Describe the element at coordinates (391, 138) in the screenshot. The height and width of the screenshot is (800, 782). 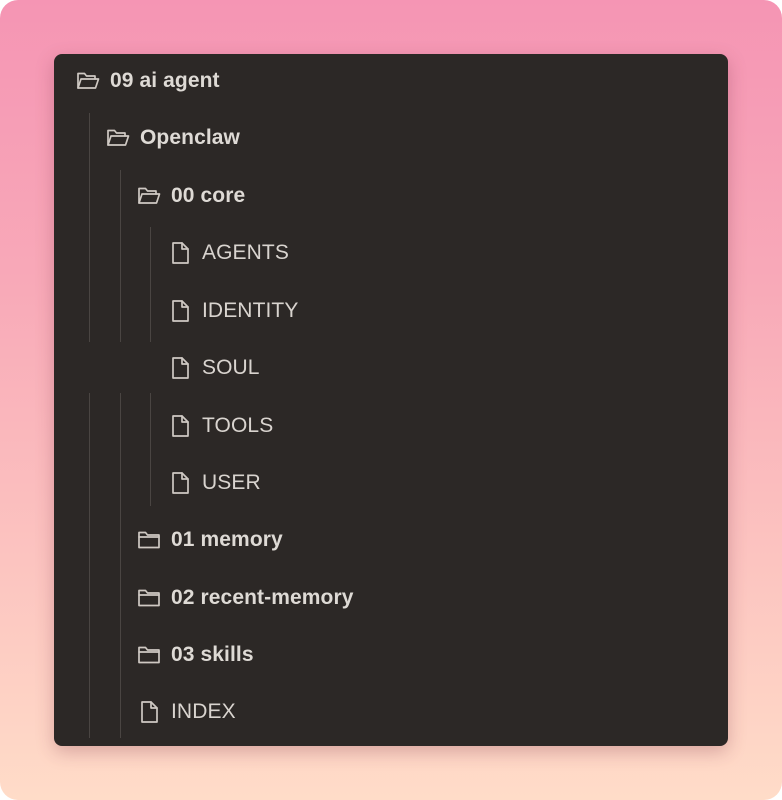
I see `tree-item-openclaw: Openclaw` at that location.